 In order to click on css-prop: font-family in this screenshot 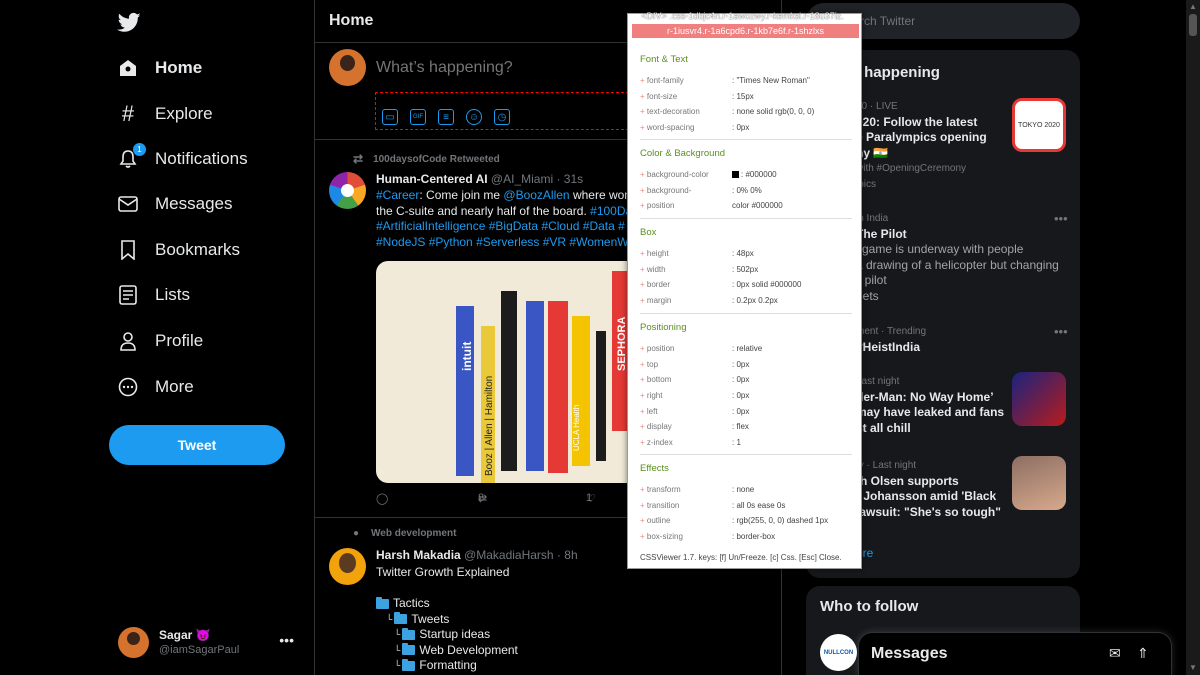, I will do `click(686, 80)`.